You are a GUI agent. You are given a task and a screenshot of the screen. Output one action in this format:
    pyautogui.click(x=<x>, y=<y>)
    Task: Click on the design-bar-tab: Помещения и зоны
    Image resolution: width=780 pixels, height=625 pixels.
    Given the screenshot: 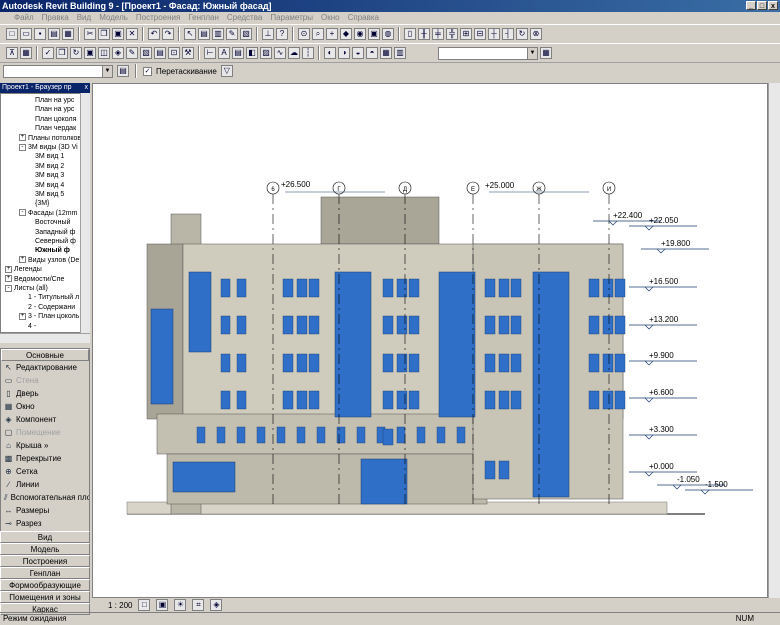 What is the action you would take?
    pyautogui.click(x=45, y=597)
    